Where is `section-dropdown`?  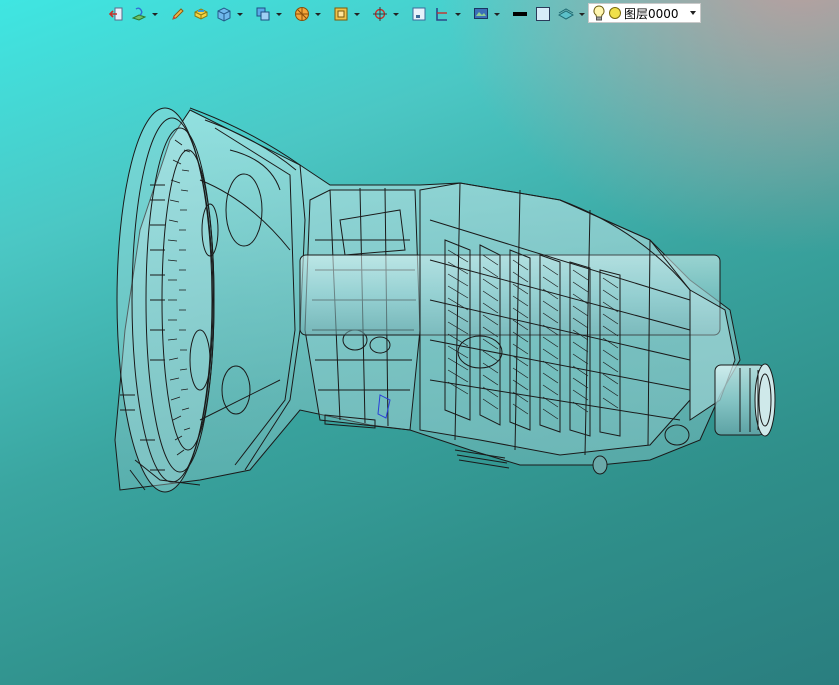
section-dropdown is located at coordinates (458, 14).